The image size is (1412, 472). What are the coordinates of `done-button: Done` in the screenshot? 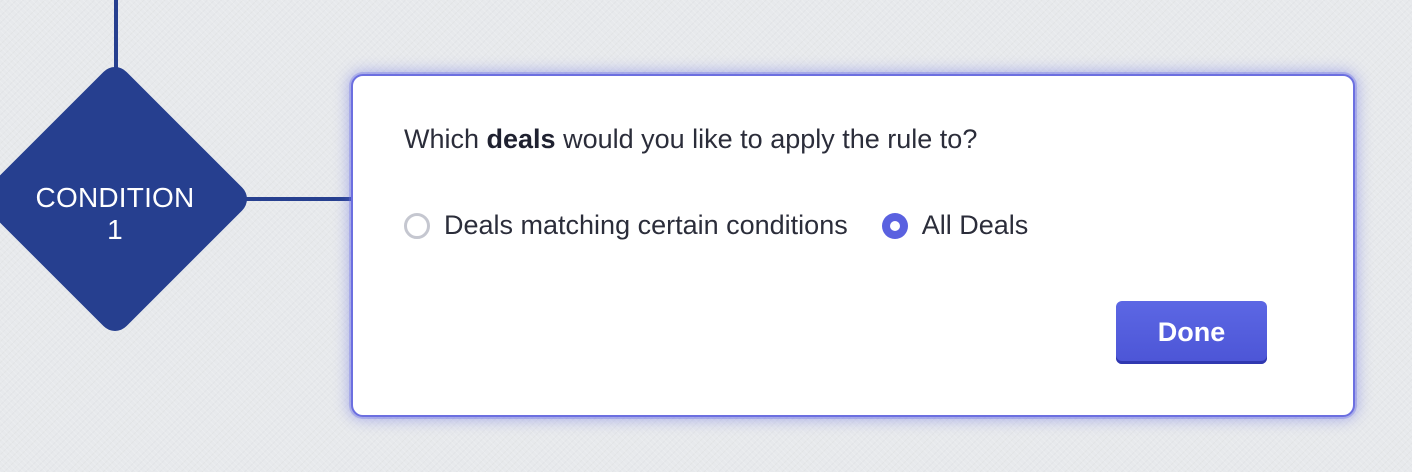 It's located at (1191, 332).